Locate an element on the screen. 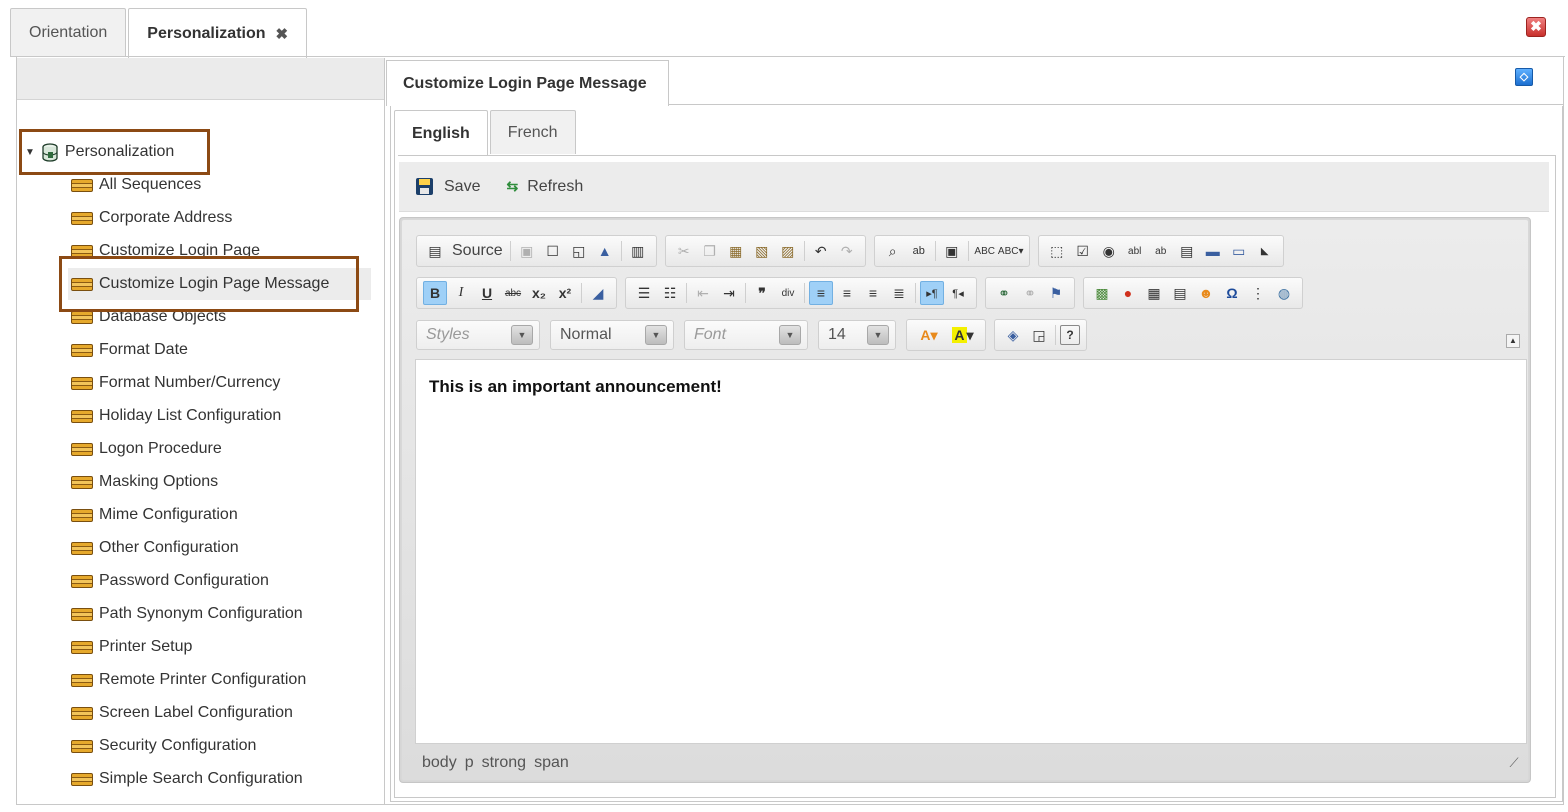  tree-item: Security Configuration is located at coordinates (221, 746).